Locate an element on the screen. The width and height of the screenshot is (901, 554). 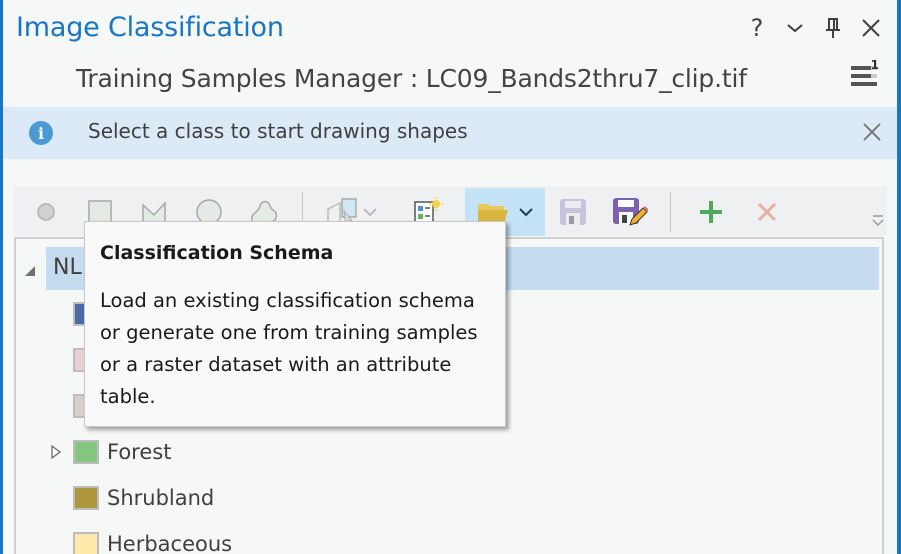
class-item-forest: Forest is located at coordinates (111, 452).